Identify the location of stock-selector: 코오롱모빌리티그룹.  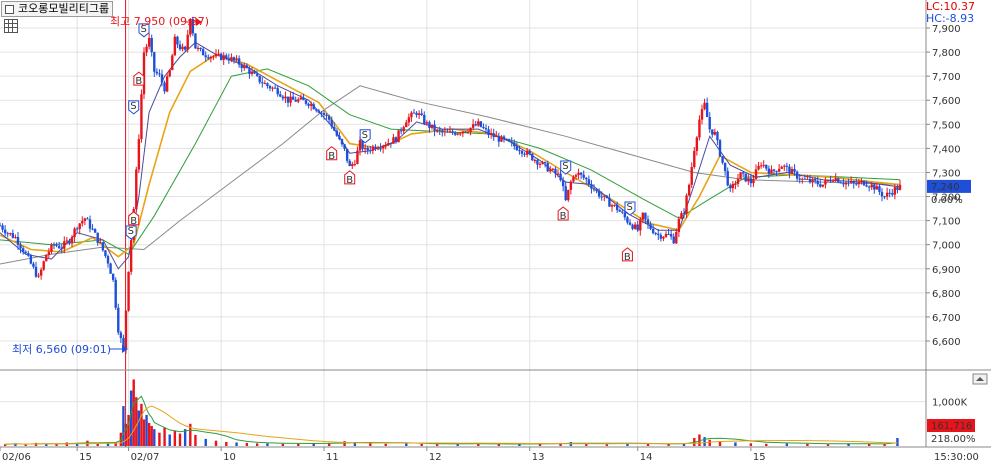
(57, 9).